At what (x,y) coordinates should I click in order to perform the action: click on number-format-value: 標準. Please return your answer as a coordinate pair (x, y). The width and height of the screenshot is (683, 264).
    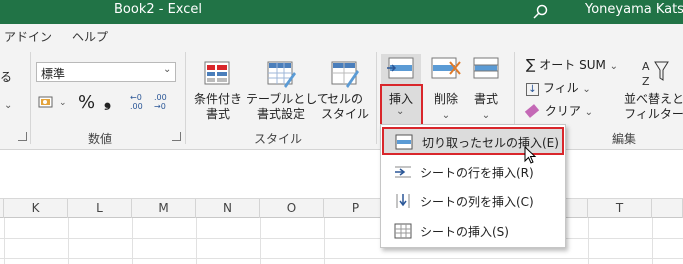
    Looking at the image, I should click on (53, 74).